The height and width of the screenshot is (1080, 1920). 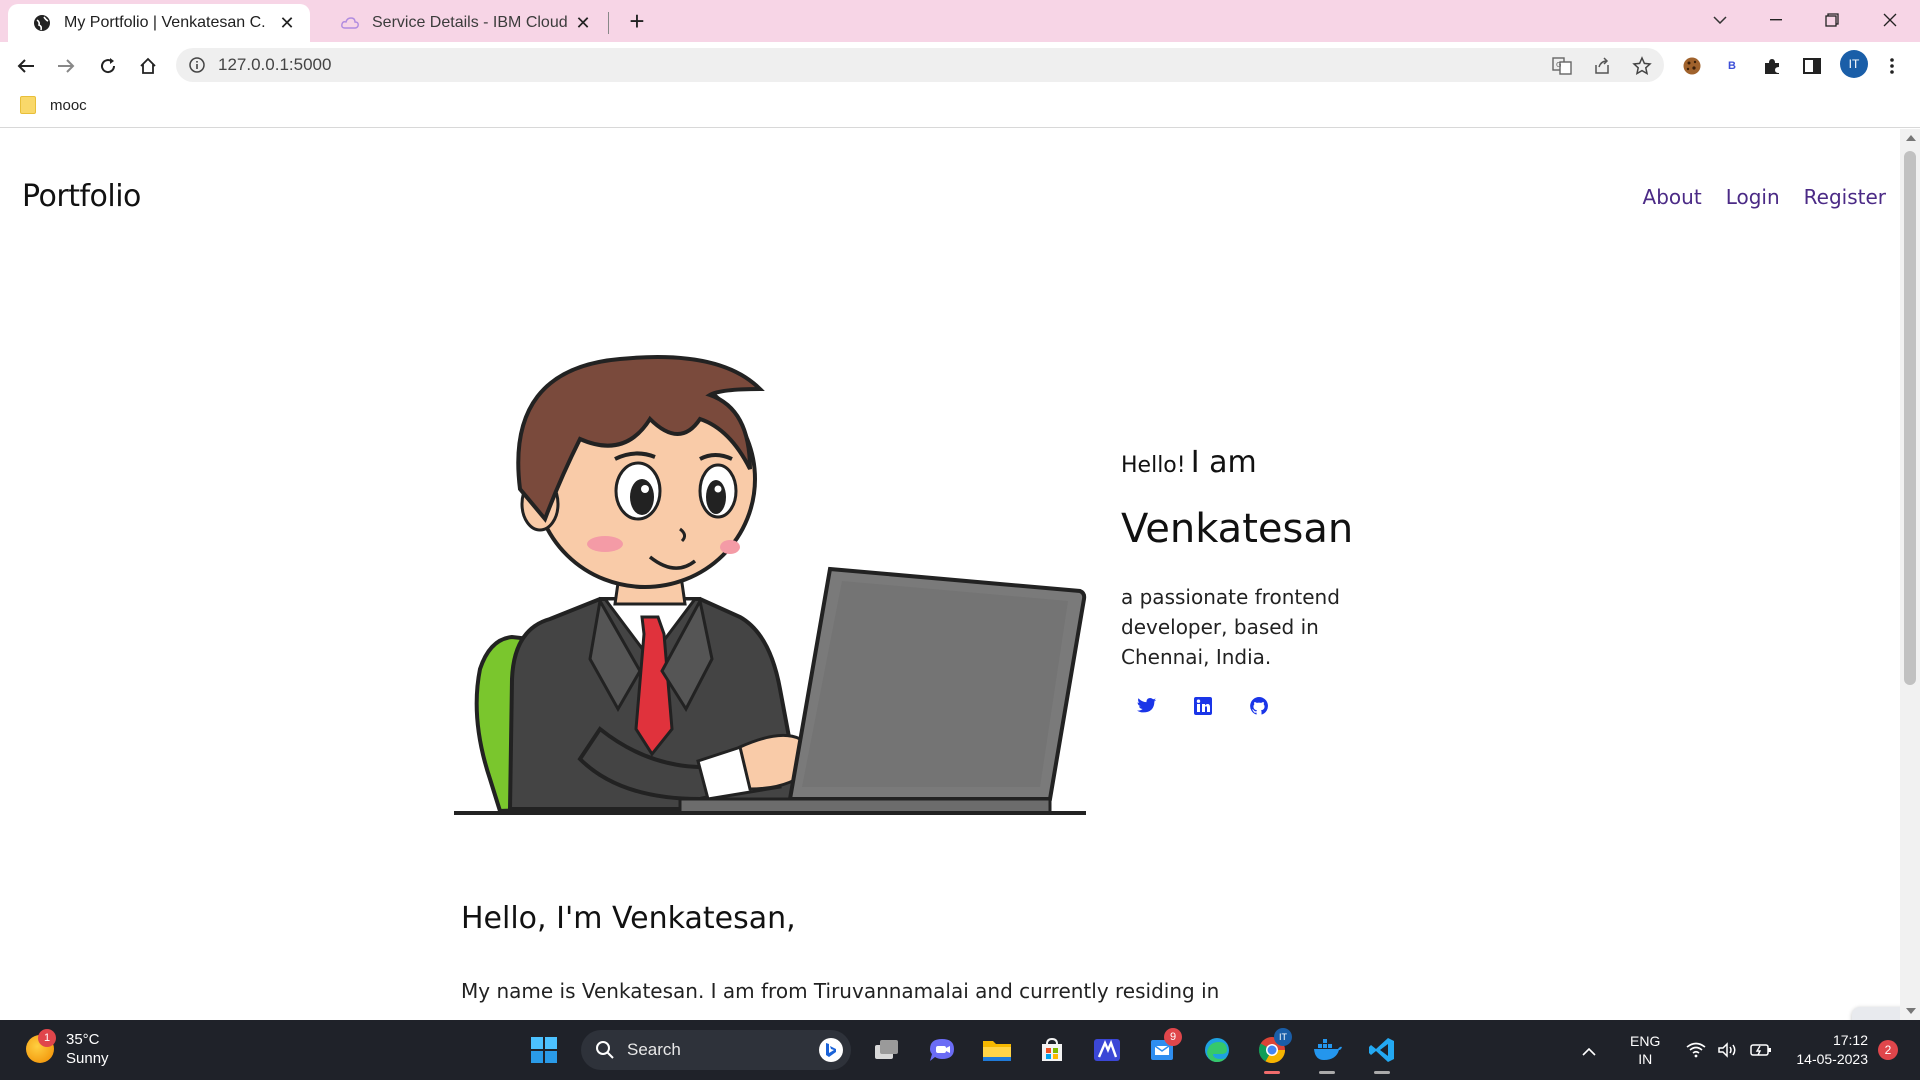 I want to click on tab-title: My Portfolio | Venkatesan C., so click(x=165, y=22).